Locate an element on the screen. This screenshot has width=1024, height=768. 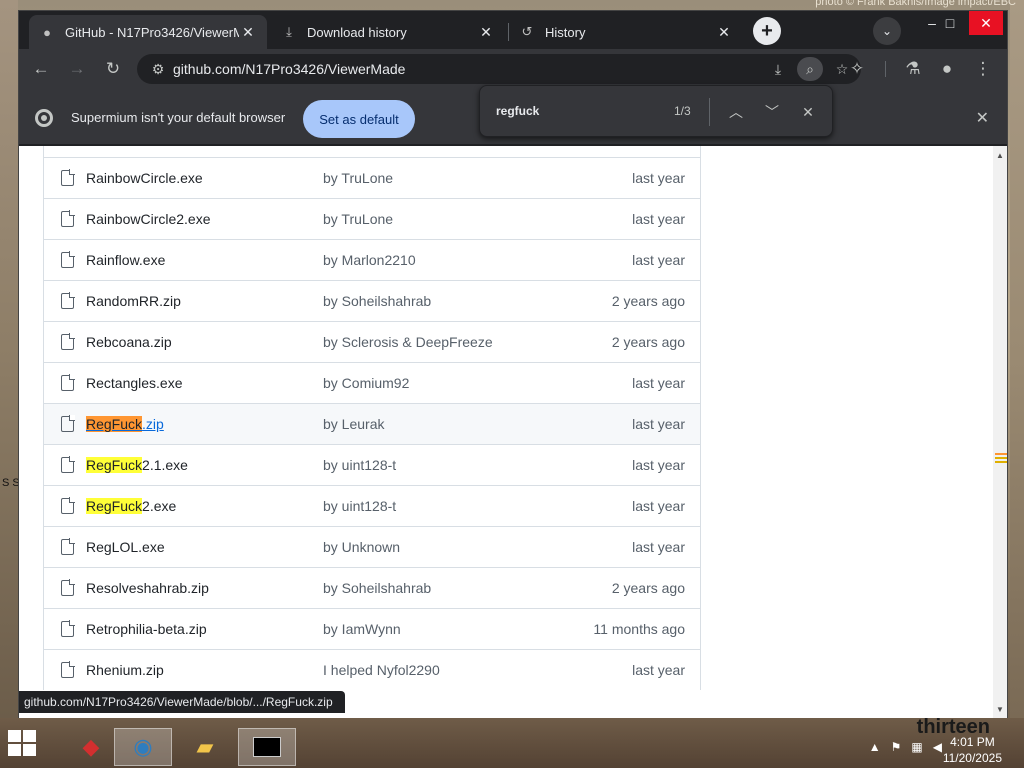
profile-button: ● is located at coordinates (947, 69).